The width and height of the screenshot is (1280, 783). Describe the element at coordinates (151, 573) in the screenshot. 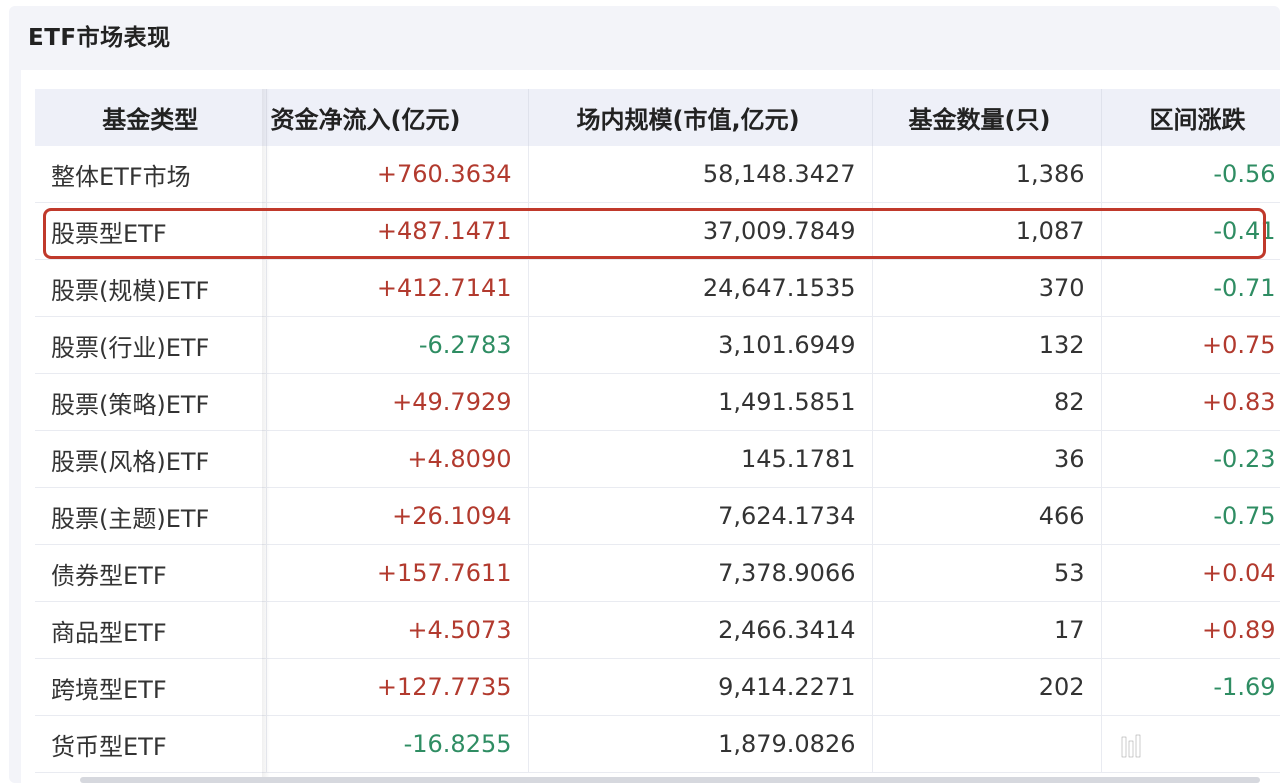

I see `cell-fund-type: 债券型ETF` at that location.